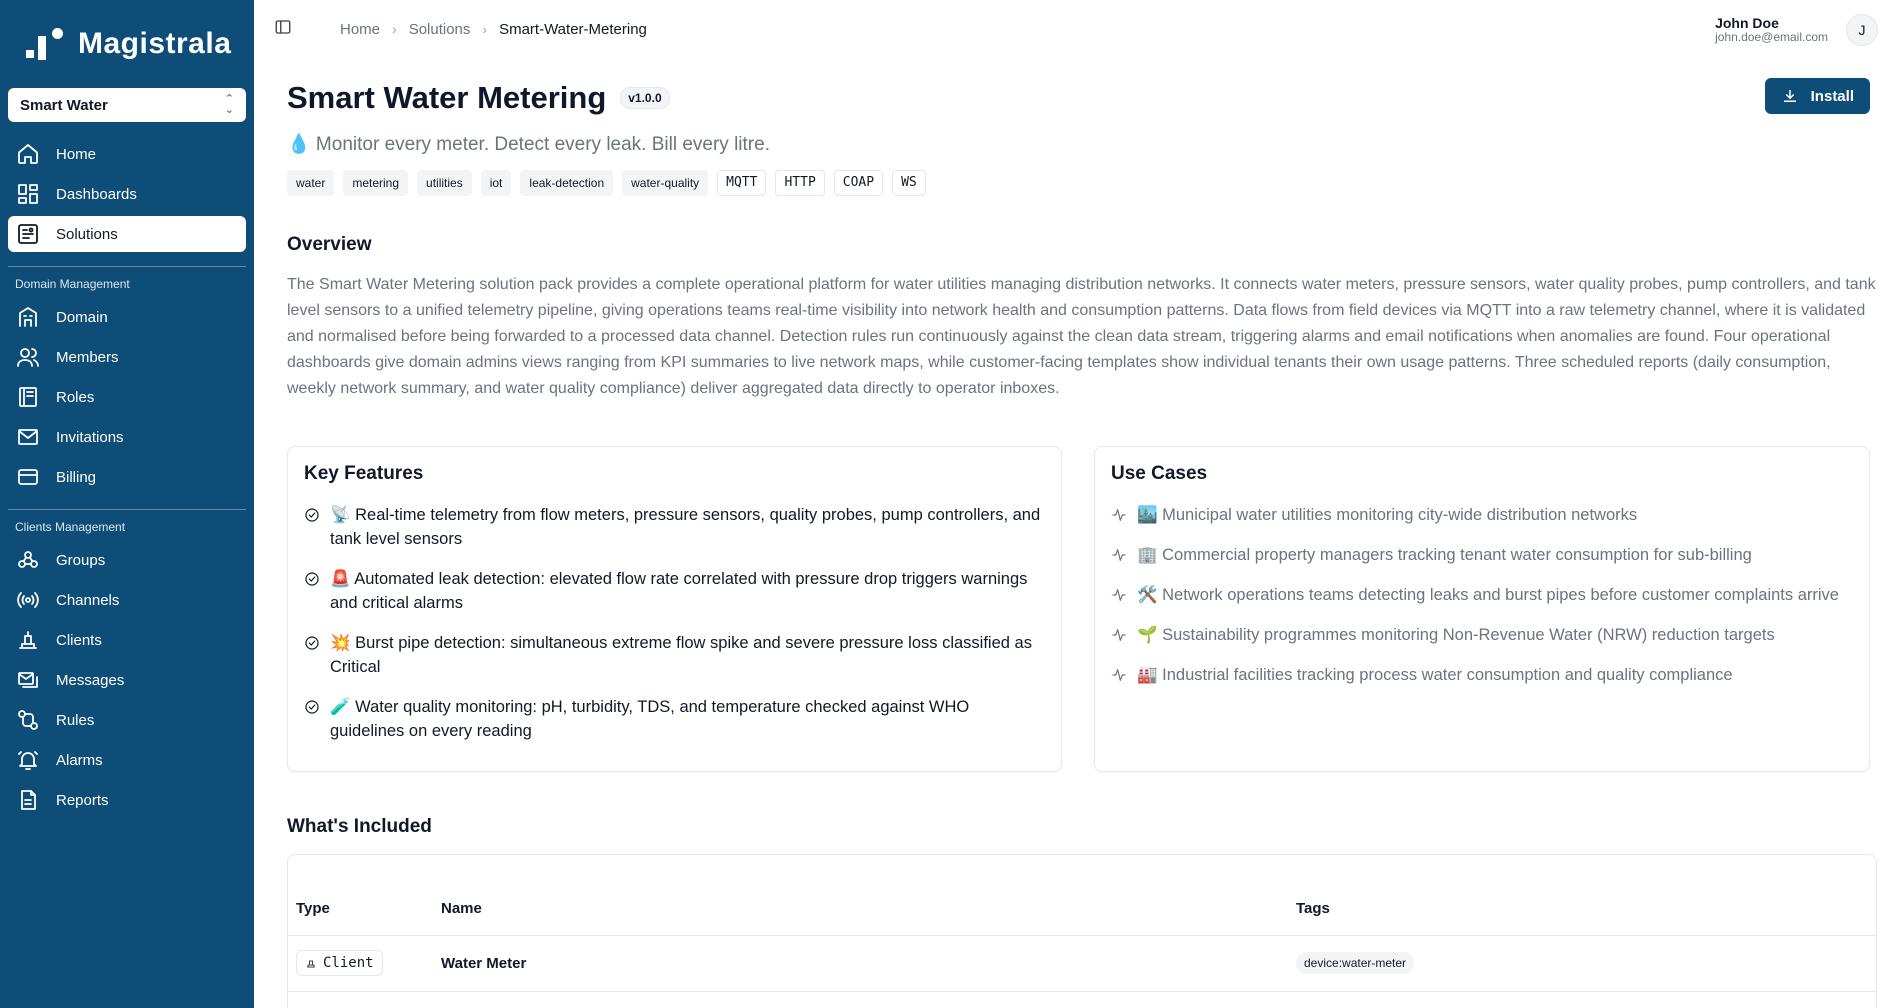 The width and height of the screenshot is (1902, 1008). I want to click on sidebar-item-messages: Messages, so click(127, 680).